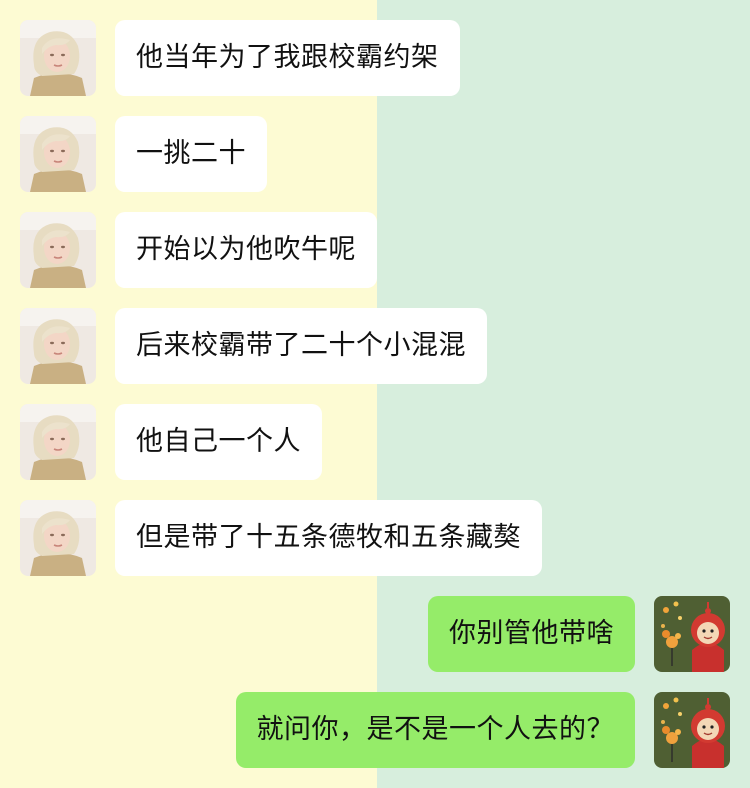 Image resolution: width=750 pixels, height=788 pixels. What do you see at coordinates (531, 634) in the screenshot?
I see `message-bubble-outgoing: 你别管他带啥` at bounding box center [531, 634].